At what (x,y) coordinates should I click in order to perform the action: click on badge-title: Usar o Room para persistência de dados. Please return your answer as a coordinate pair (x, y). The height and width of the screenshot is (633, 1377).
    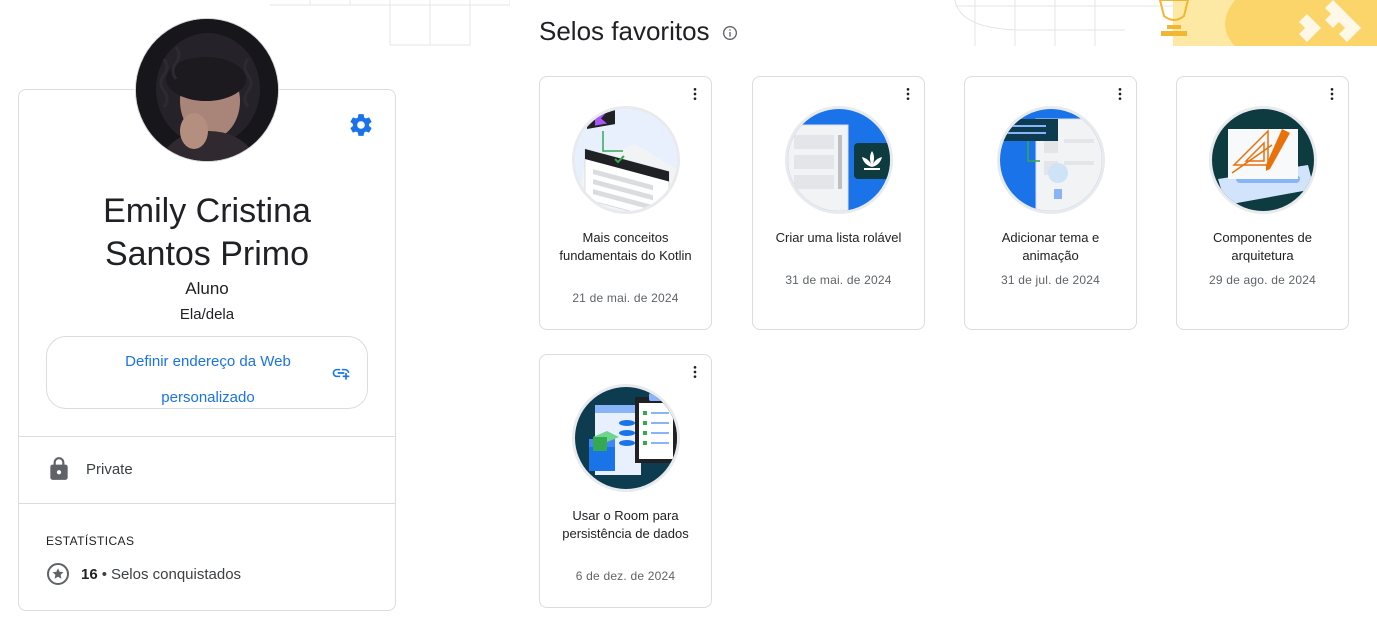
    Looking at the image, I should click on (625, 524).